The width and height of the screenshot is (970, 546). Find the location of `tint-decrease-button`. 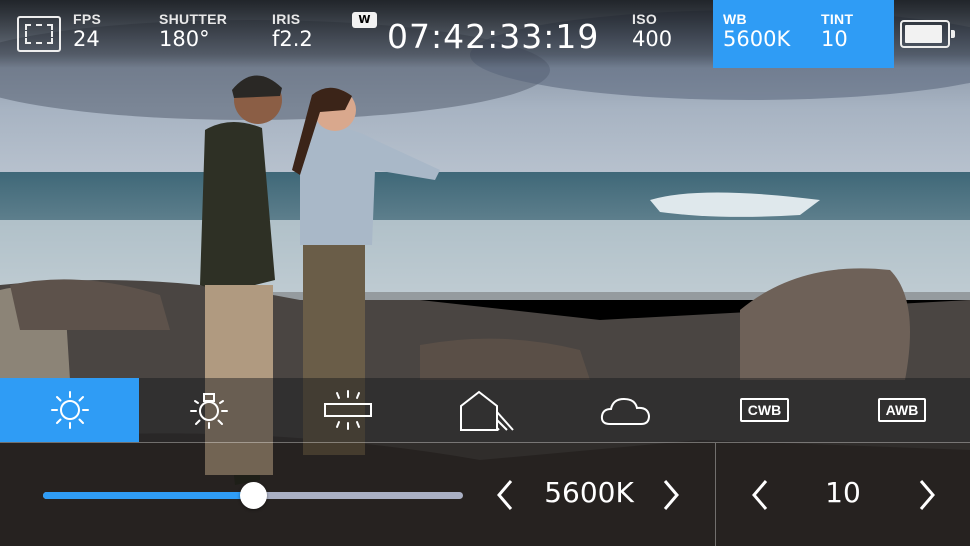

tint-decrease-button is located at coordinates (760, 495).